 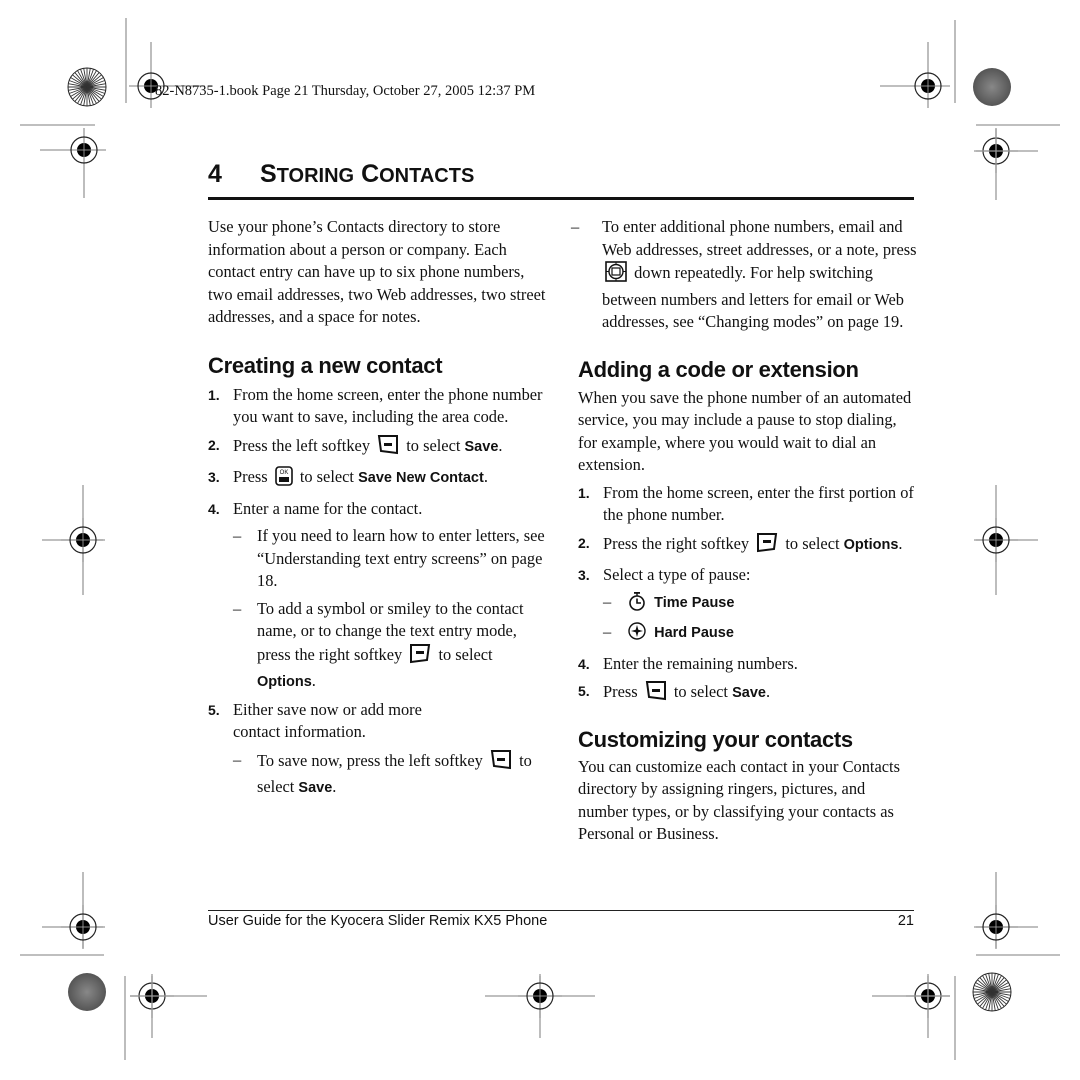 What do you see at coordinates (616, 275) in the screenshot?
I see `navigation-key-icon` at bounding box center [616, 275].